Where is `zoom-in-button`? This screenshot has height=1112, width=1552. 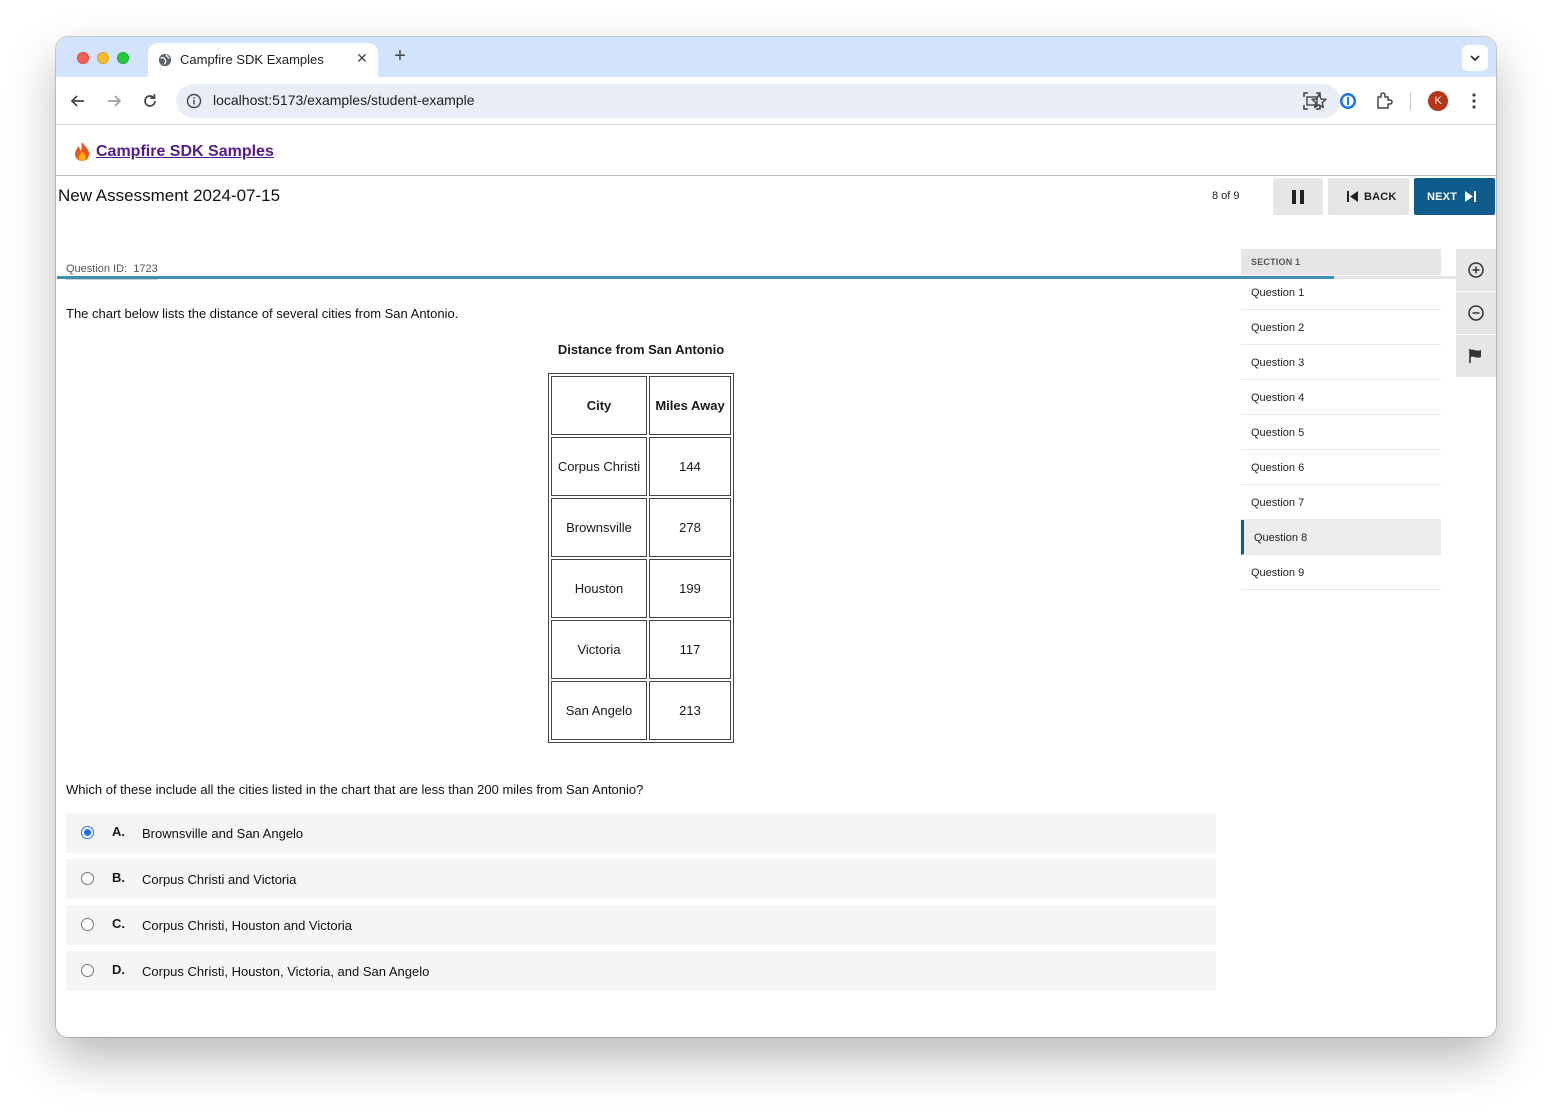
zoom-in-button is located at coordinates (1476, 270).